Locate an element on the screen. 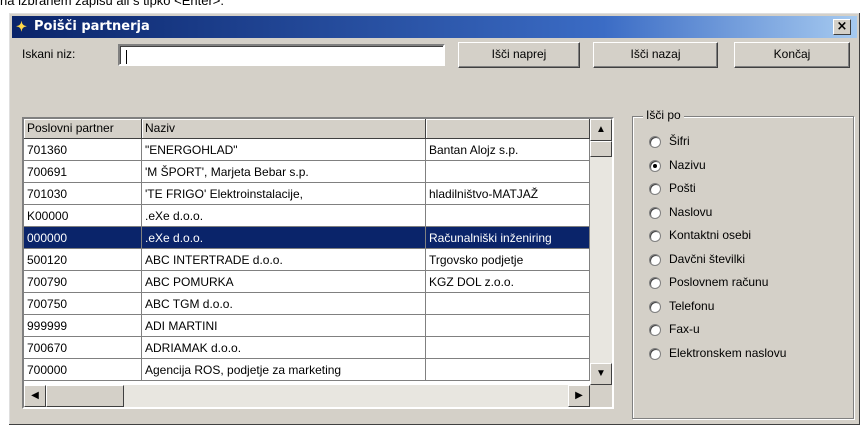  table-row: 700691 'M ŠPORT', Marjeta Bebar s.p. is located at coordinates (307, 172).